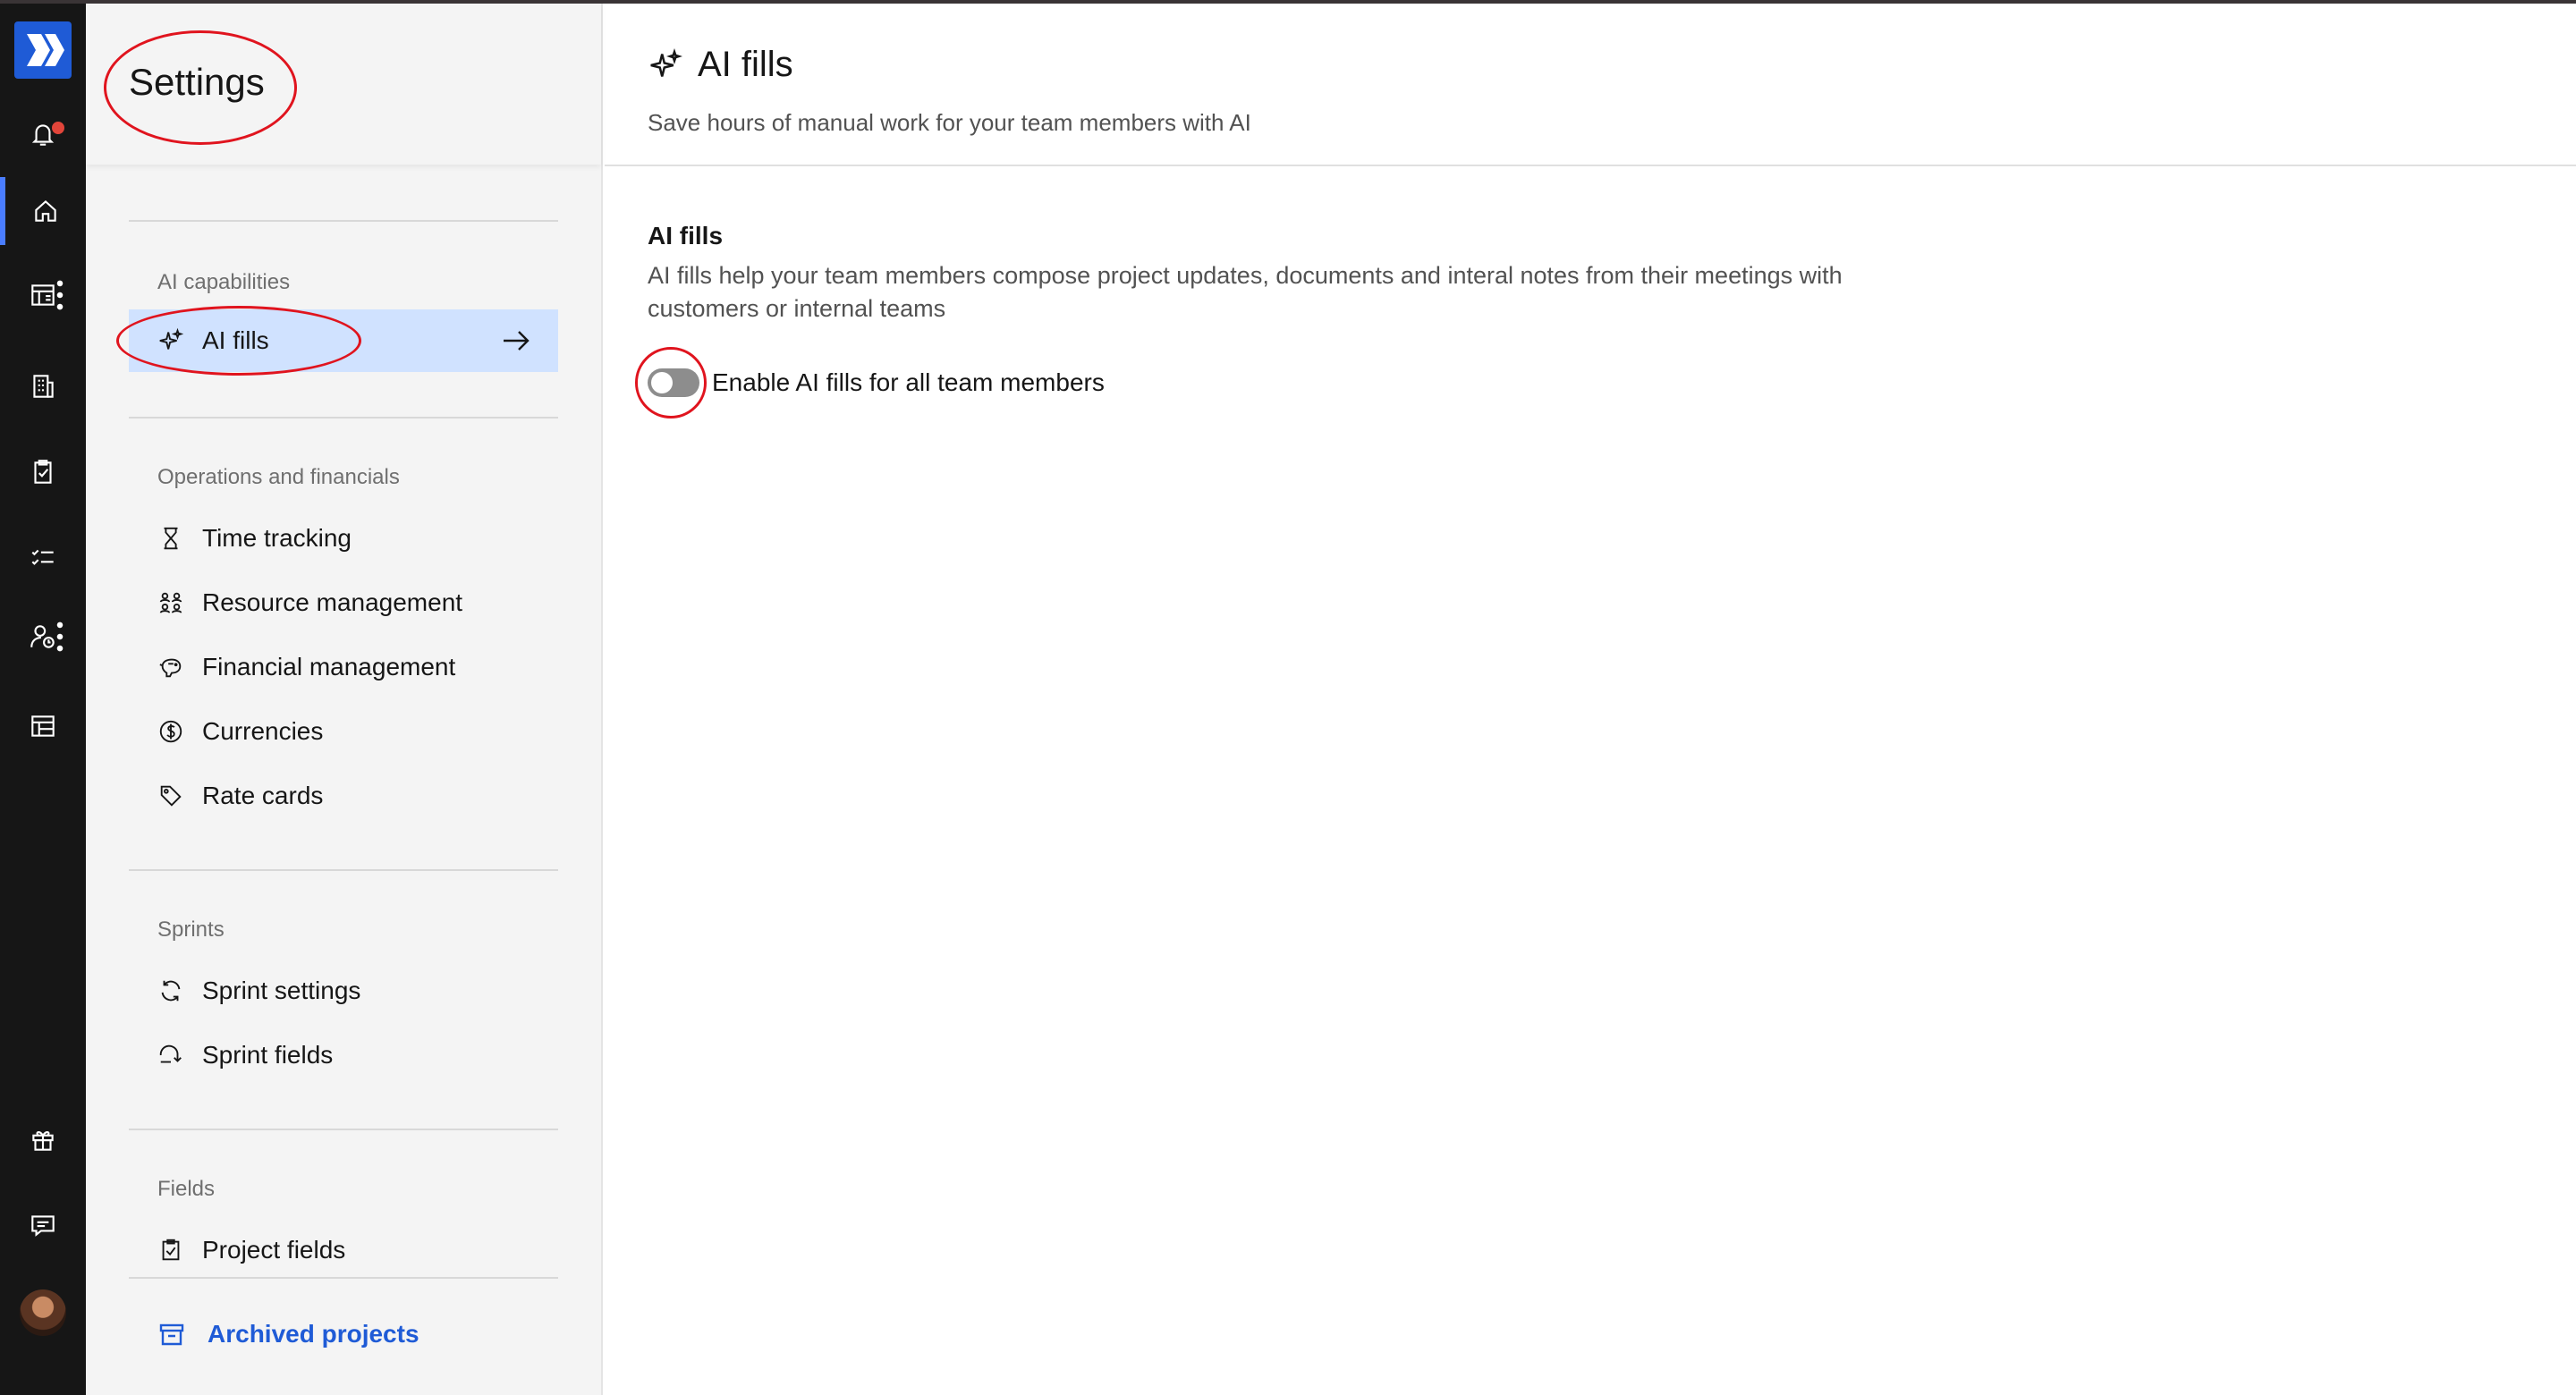 This screenshot has width=2576, height=1395. What do you see at coordinates (278, 477) in the screenshot?
I see `group-label-operations: Operations and financials` at bounding box center [278, 477].